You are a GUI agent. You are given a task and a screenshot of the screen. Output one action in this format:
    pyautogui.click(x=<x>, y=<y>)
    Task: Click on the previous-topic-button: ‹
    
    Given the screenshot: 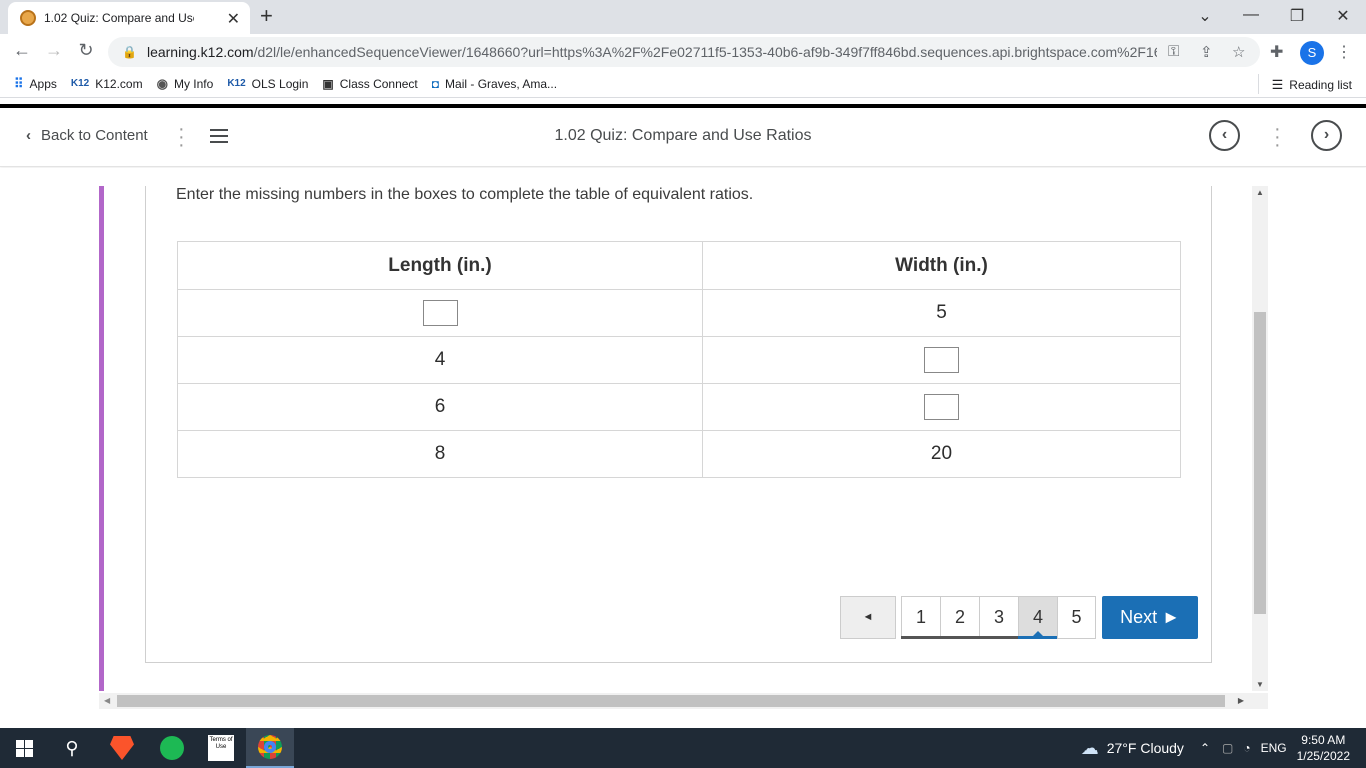 What is the action you would take?
    pyautogui.click(x=1224, y=135)
    